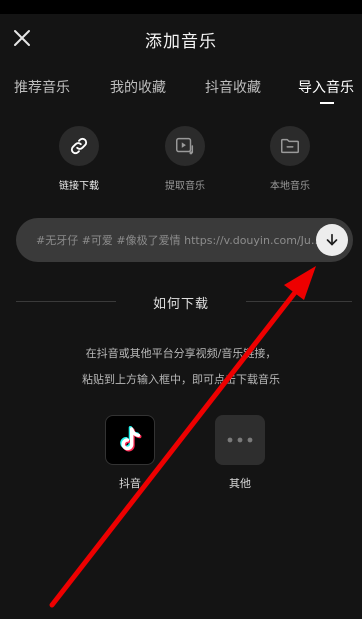 This screenshot has width=362, height=619. I want to click on platform-other: 其他, so click(240, 453).